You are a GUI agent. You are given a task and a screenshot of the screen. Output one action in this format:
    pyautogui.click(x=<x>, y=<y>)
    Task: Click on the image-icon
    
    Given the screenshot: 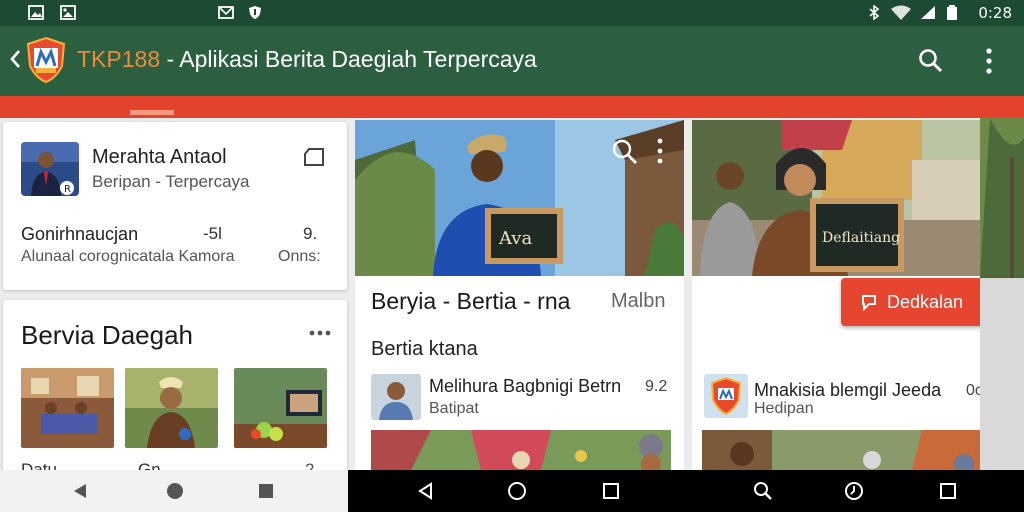 What is the action you would take?
    pyautogui.click(x=36, y=12)
    